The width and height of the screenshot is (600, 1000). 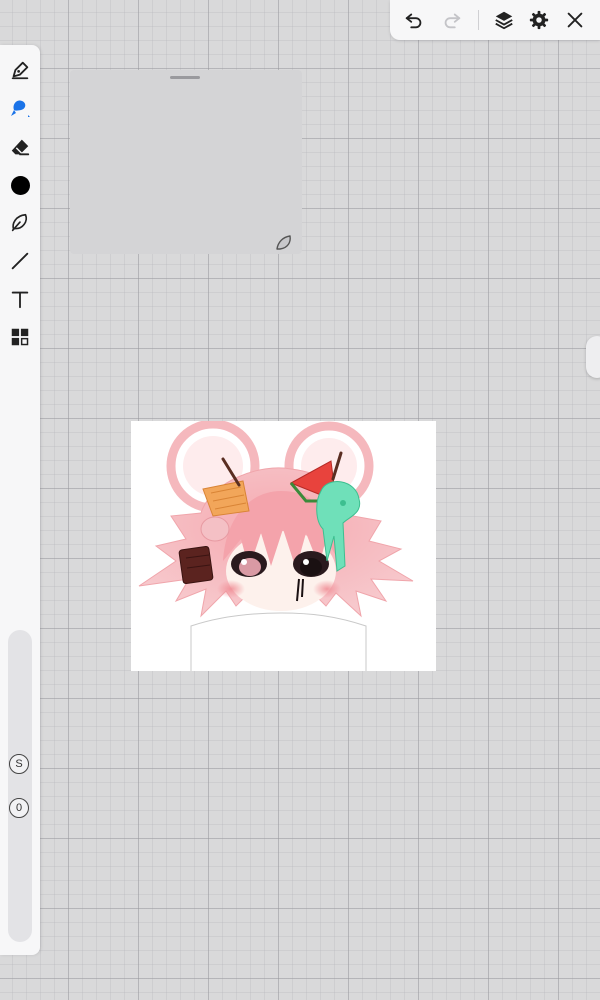 I want to click on top-toolbar, so click(x=495, y=20).